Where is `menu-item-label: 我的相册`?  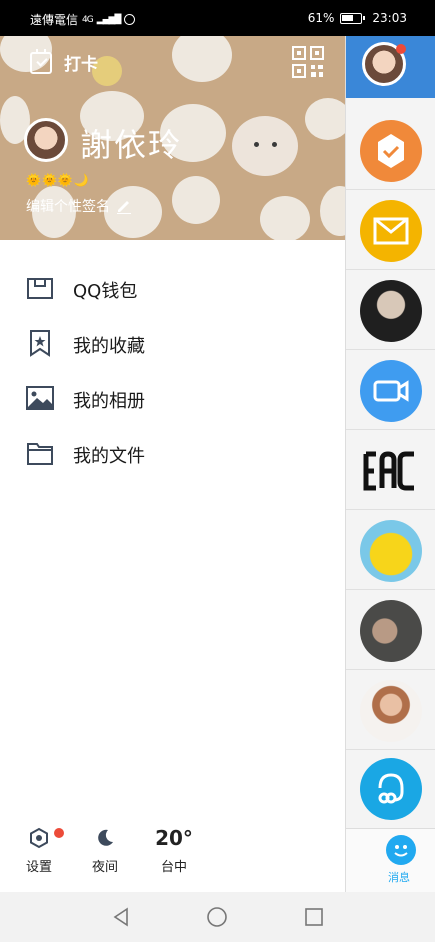 menu-item-label: 我的相册 is located at coordinates (109, 401).